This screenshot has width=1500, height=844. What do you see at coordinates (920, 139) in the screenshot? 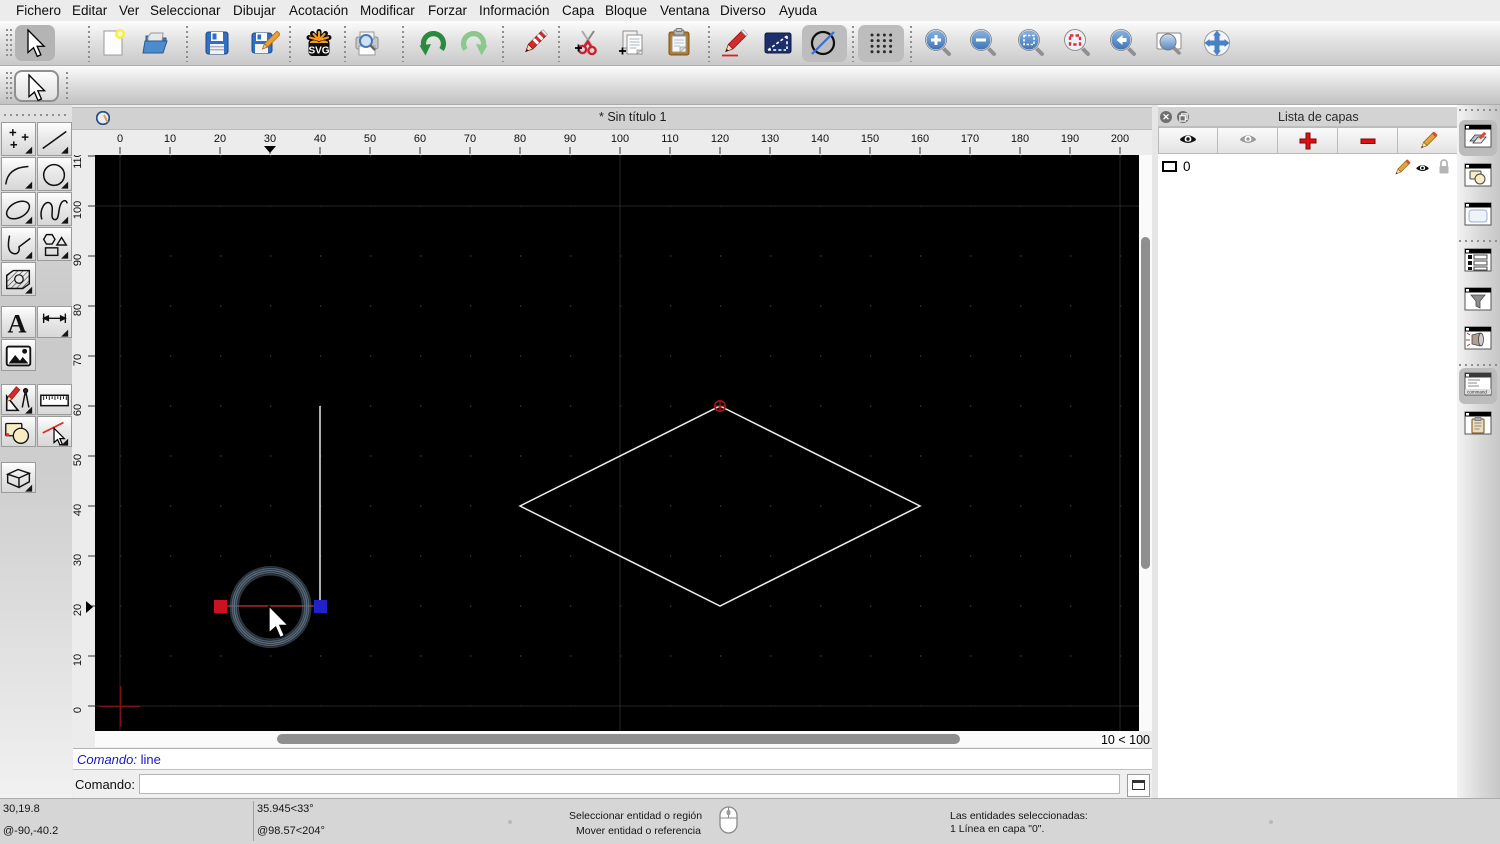
I see `svg-text: 160` at bounding box center [920, 139].